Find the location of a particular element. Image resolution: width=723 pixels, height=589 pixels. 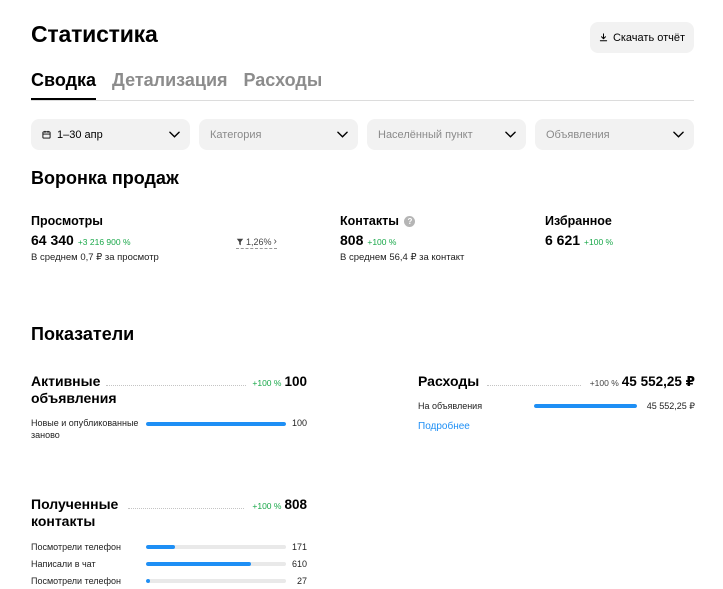

active-listings-row-label: Новые и опубликованные заново is located at coordinates (85, 429).